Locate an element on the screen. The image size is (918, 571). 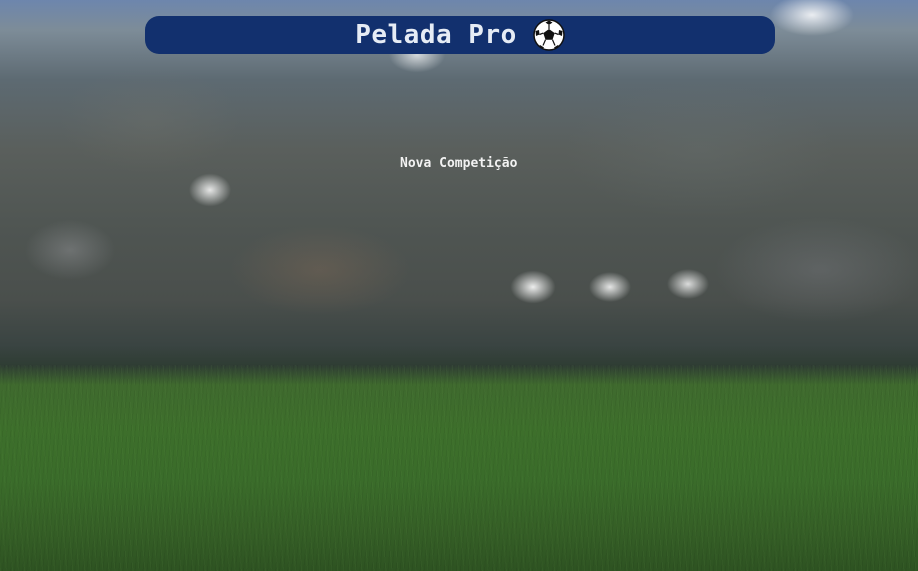
app-title: Pelada Pro is located at coordinates (436, 35).